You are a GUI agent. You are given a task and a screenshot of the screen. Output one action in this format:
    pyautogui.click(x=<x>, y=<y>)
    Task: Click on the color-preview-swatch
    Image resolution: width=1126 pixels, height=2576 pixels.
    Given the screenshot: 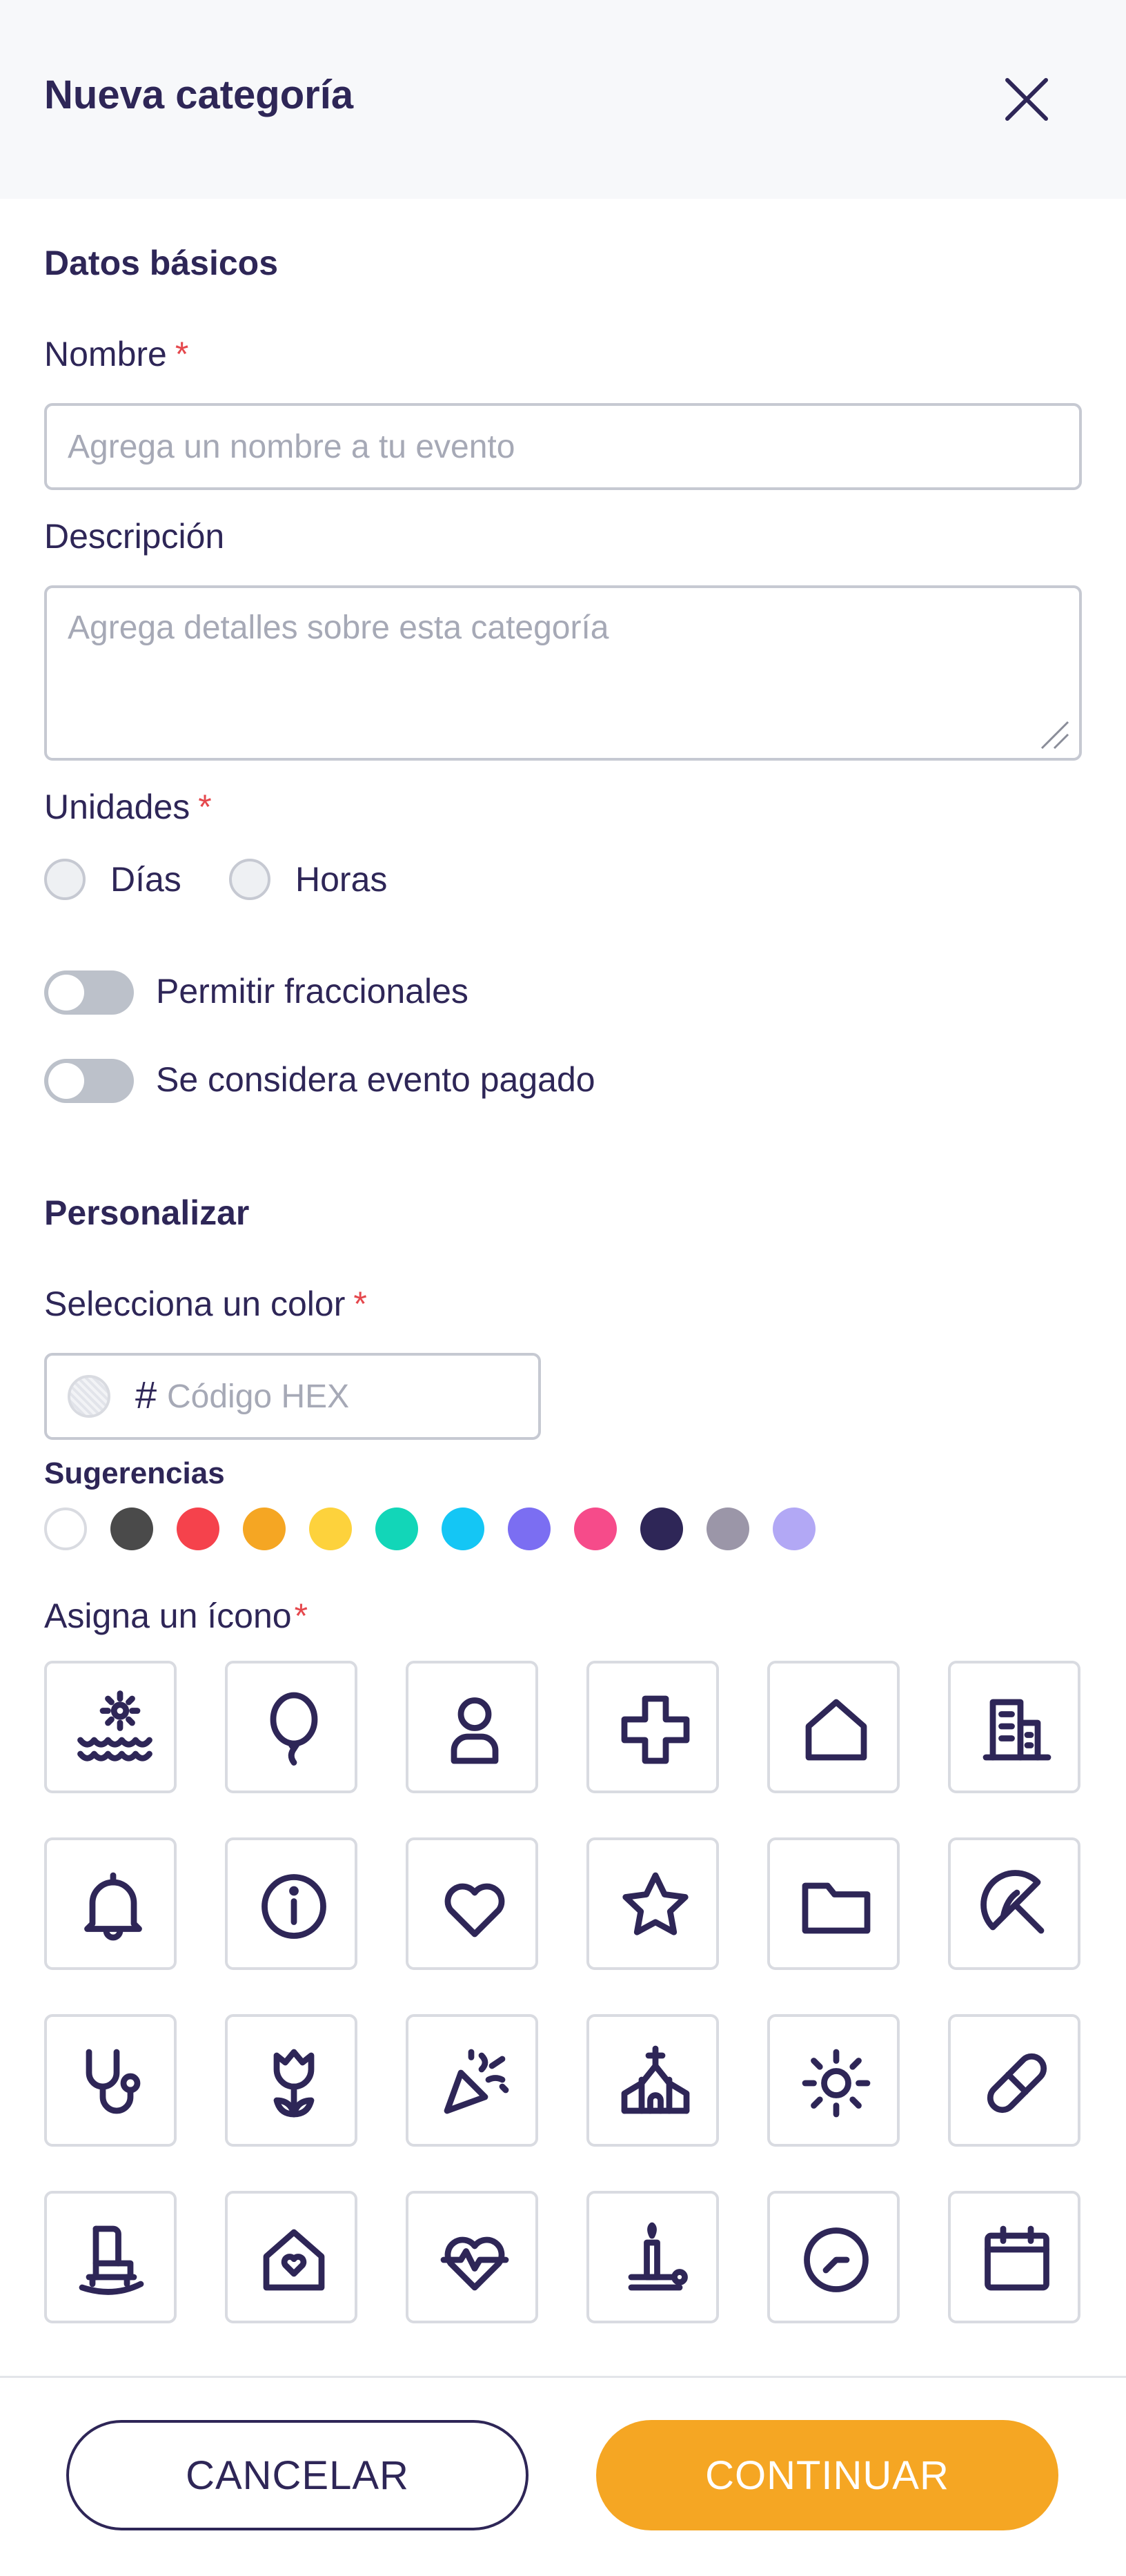 What is the action you would take?
    pyautogui.click(x=89, y=1396)
    